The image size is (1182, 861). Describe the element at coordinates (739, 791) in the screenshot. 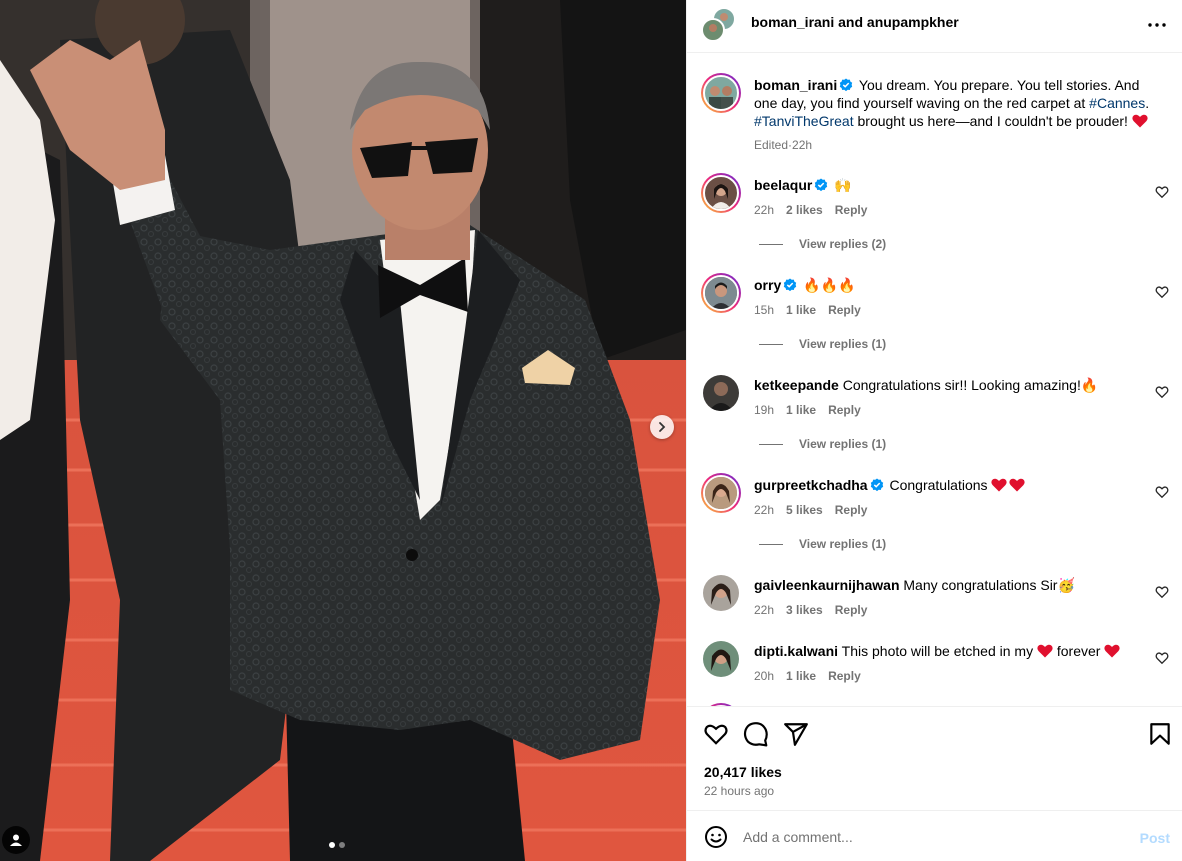

I see `post-timestamp: 22 hours ago` at that location.